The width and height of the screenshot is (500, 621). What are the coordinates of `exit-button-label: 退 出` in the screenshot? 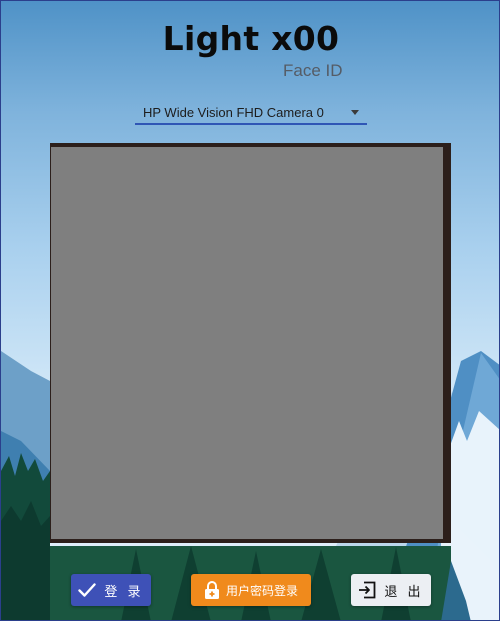 It's located at (404, 592).